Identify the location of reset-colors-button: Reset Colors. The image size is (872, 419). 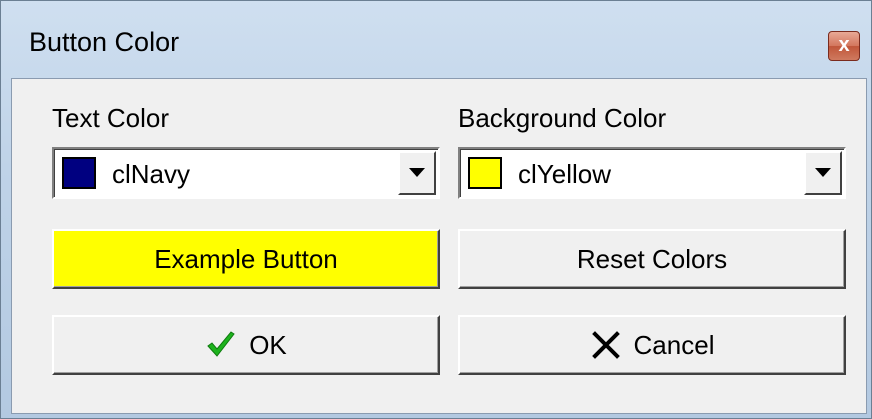
(652, 259).